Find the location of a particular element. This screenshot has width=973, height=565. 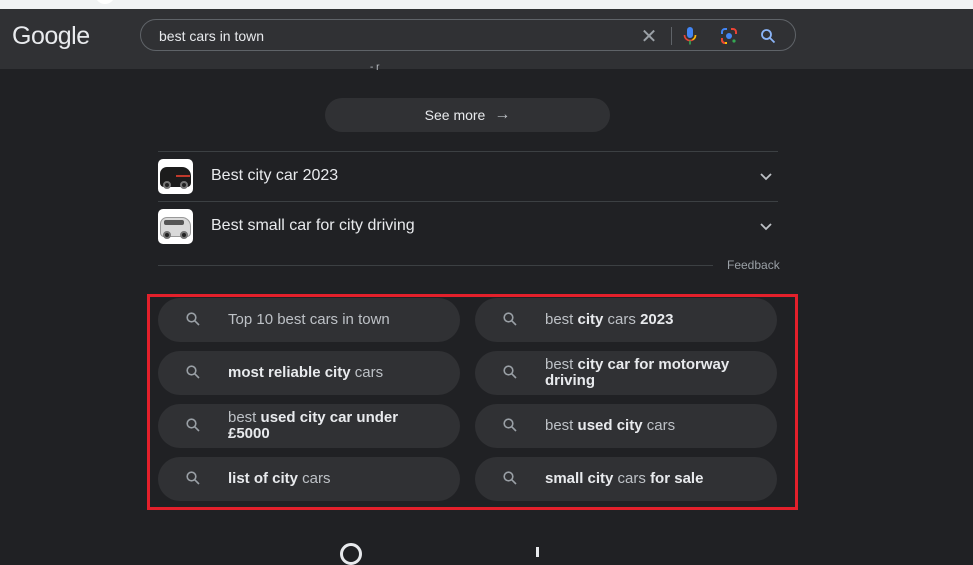

feedback-link: Feedback is located at coordinates (753, 265).